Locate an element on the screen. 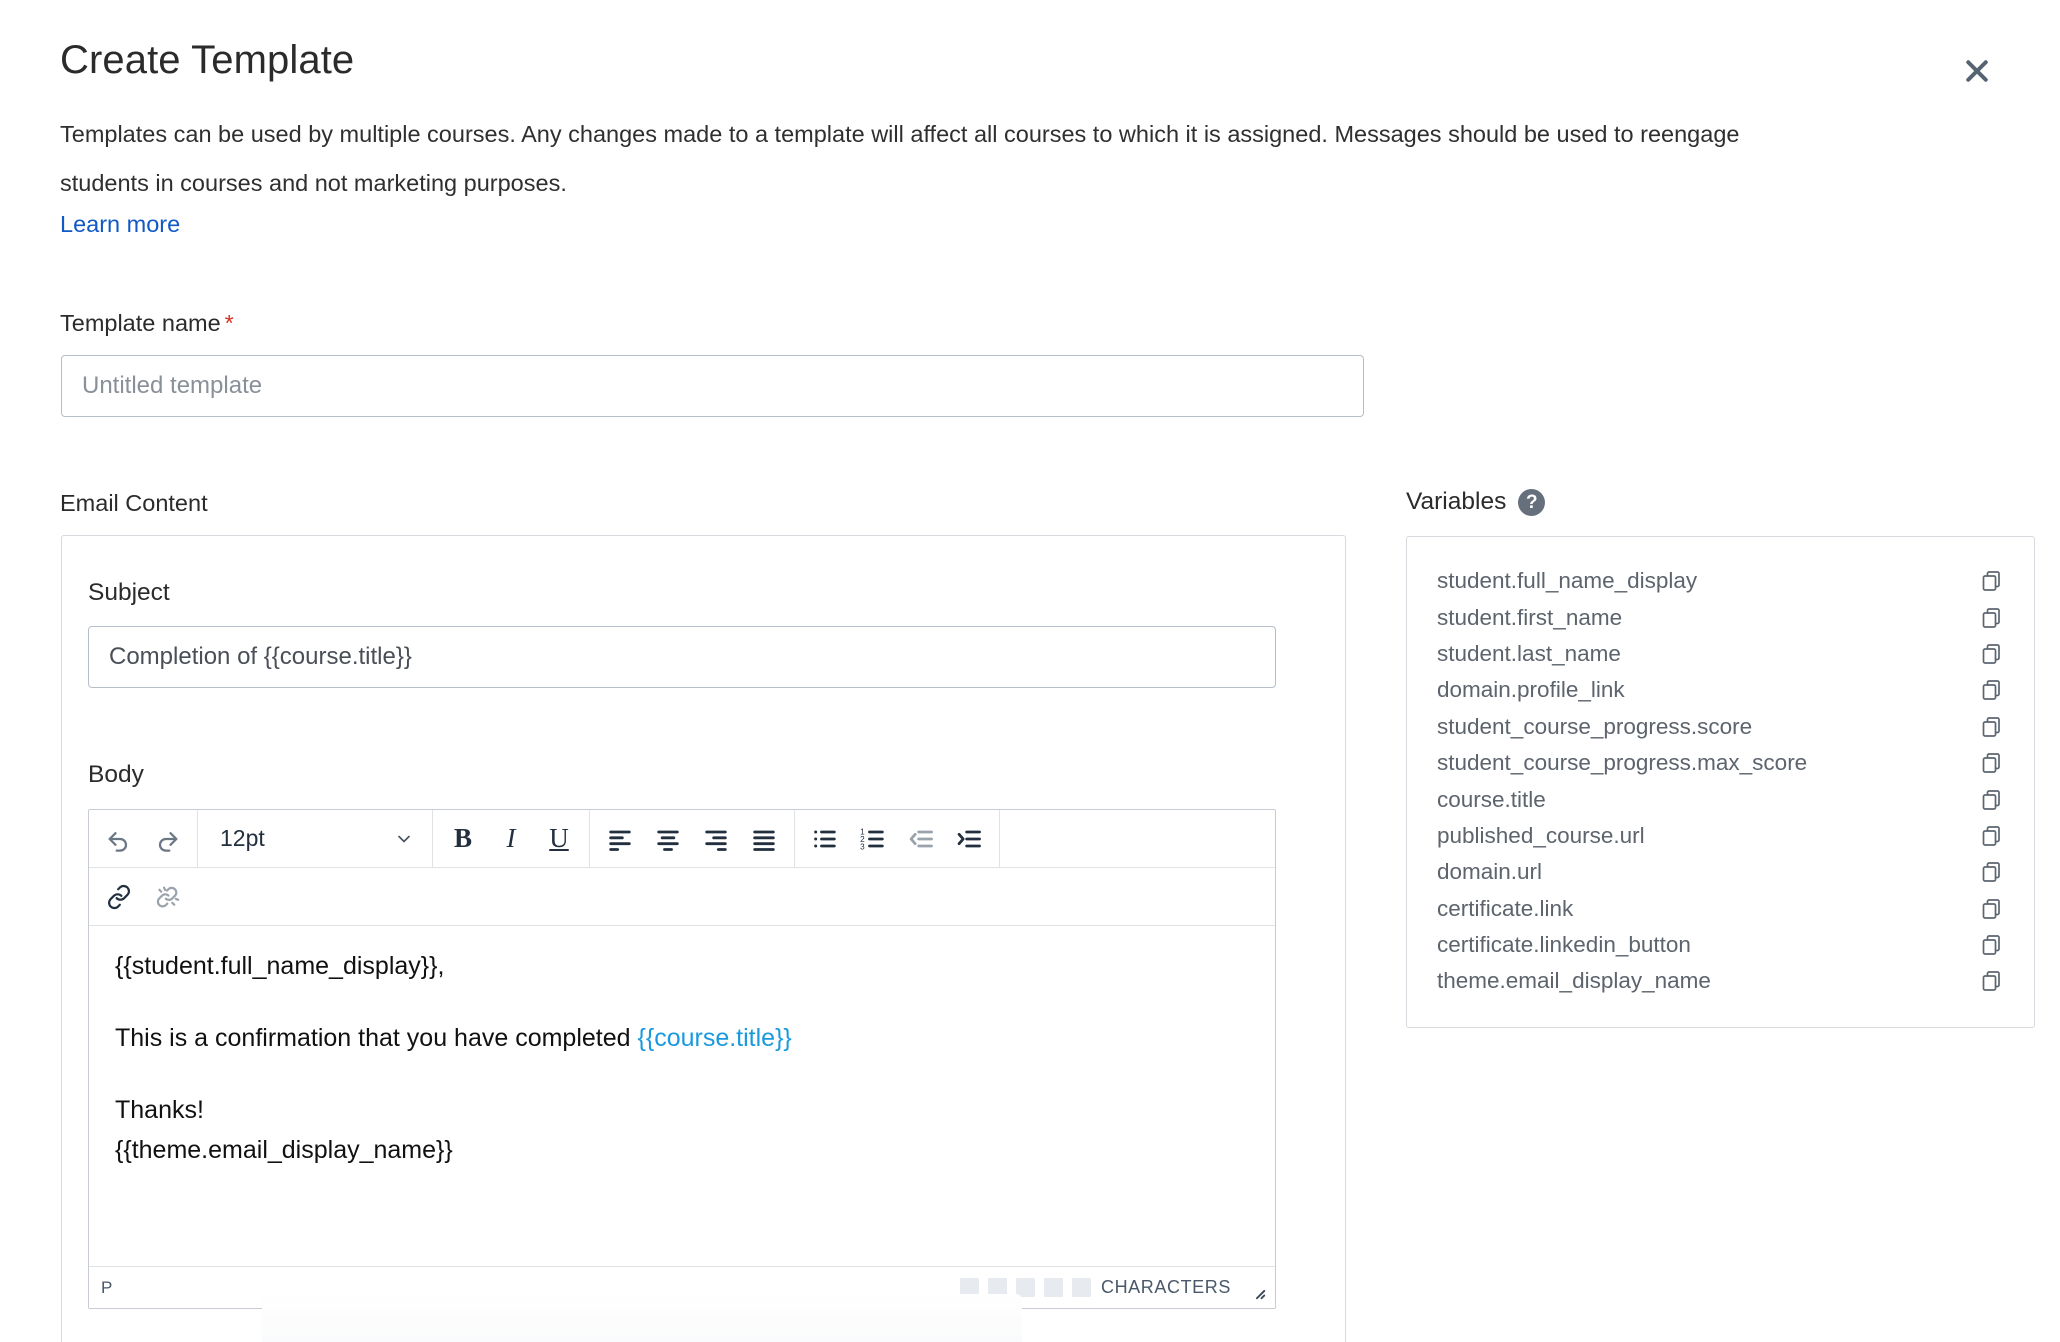 Image resolution: width=2060 pixels, height=1342 pixels. list-item: published_course.url is located at coordinates (1720, 836).